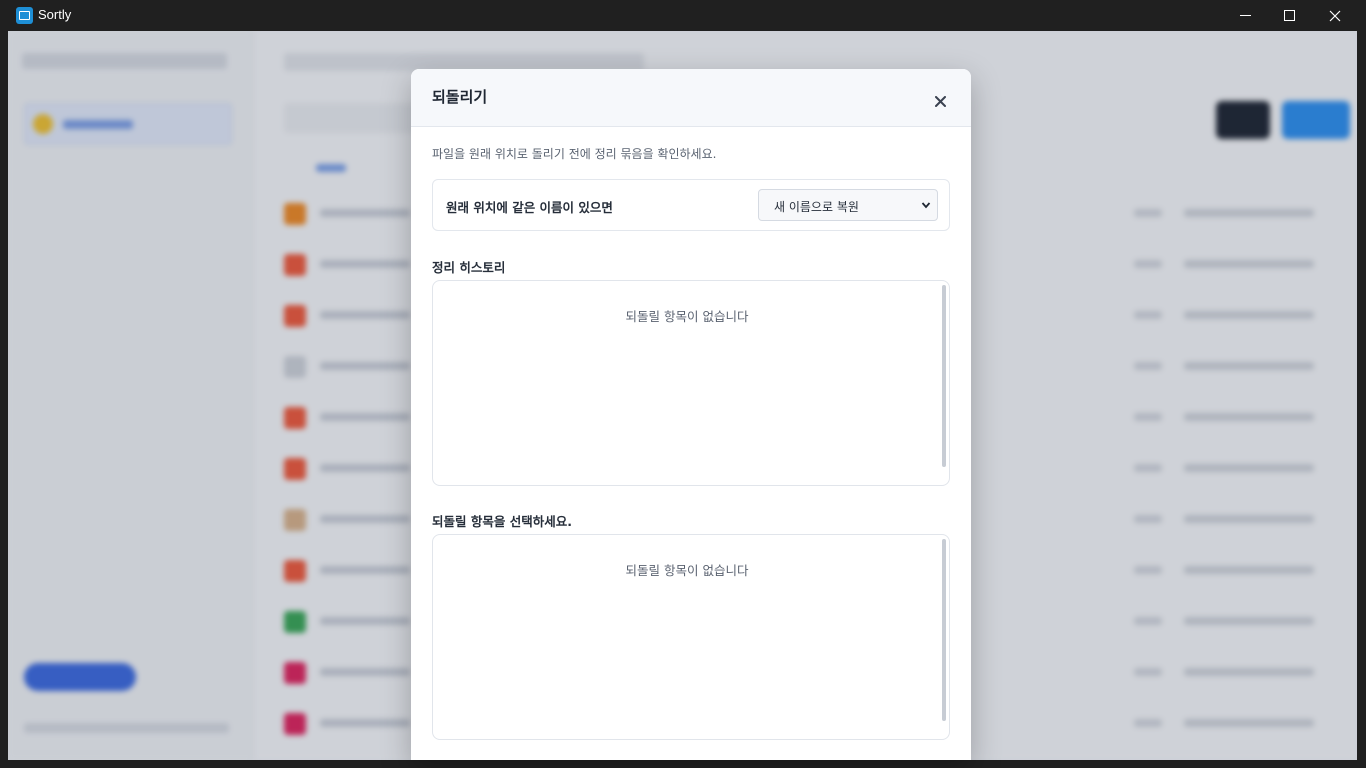 The height and width of the screenshot is (768, 1366). What do you see at coordinates (944, 376) in the screenshot?
I see `history-scrollbar` at bounding box center [944, 376].